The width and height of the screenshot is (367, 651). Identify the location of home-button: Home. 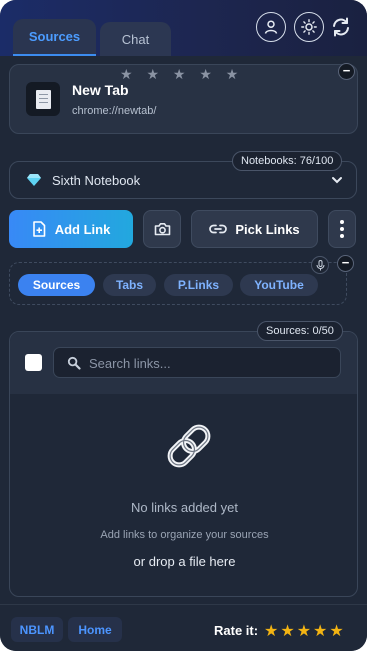
(95, 629).